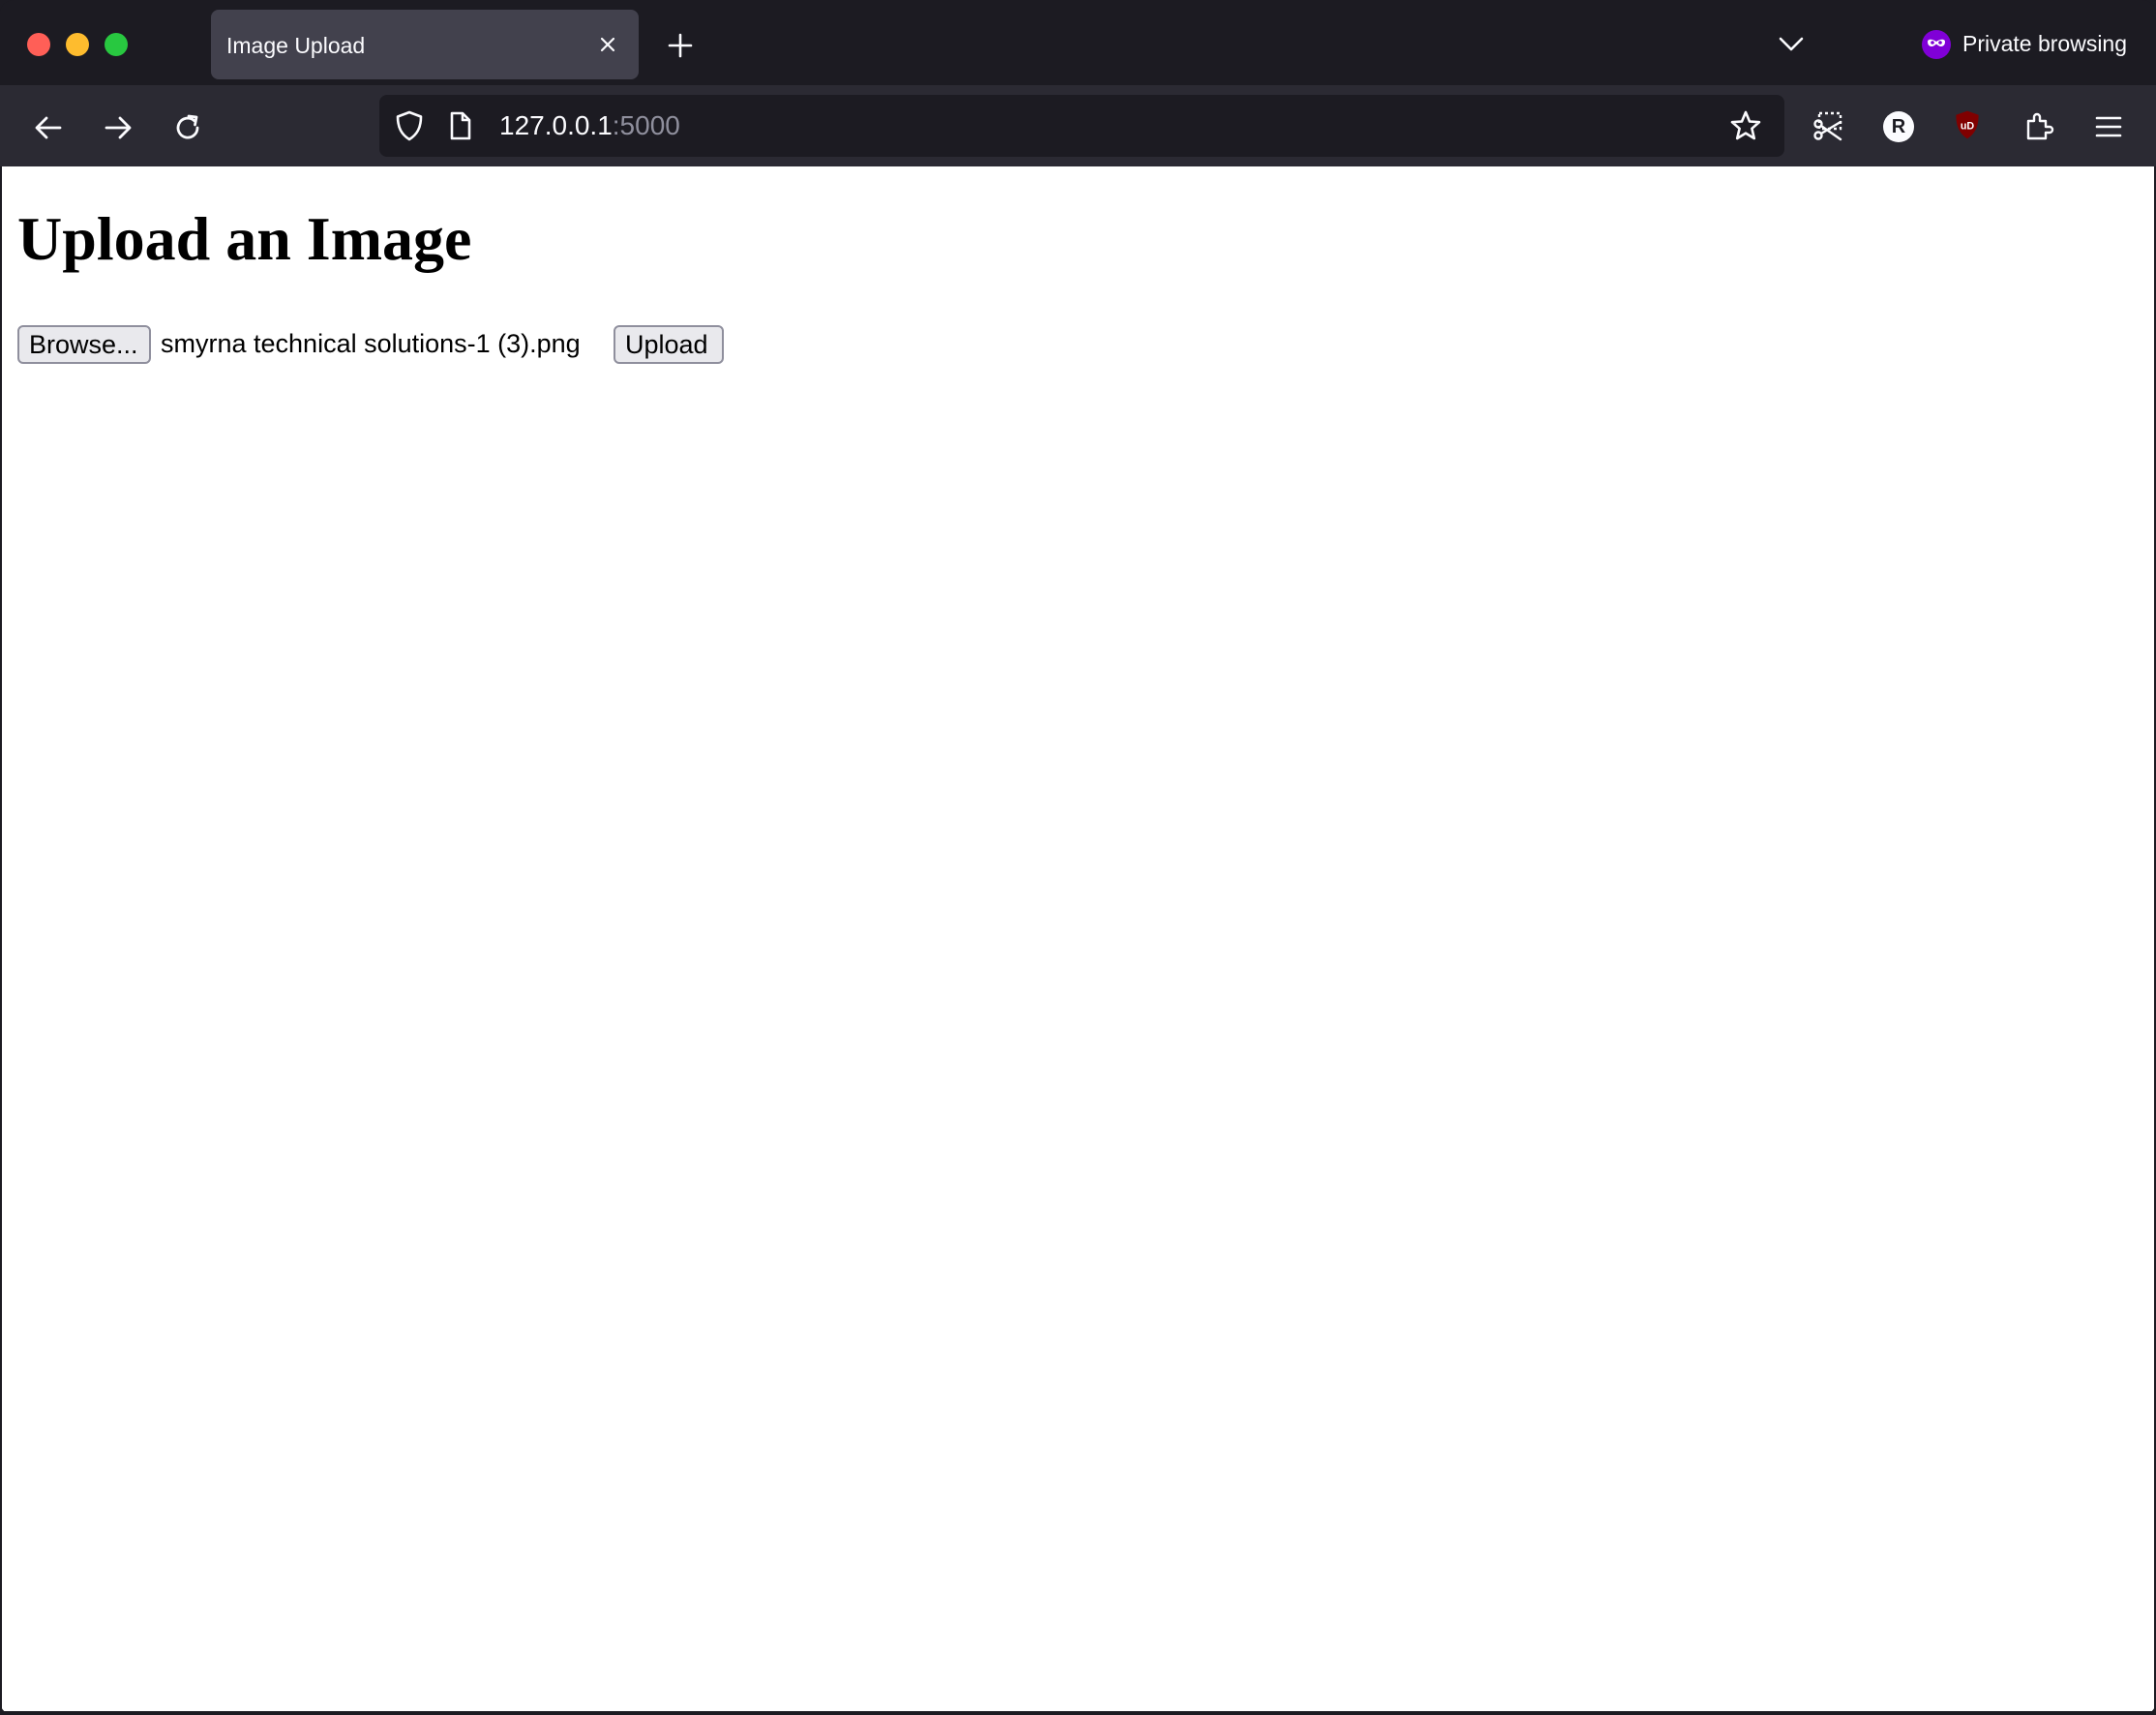 This screenshot has height=1715, width=2156. I want to click on tab-strip: Image Upload Private browsing, so click(1078, 42).